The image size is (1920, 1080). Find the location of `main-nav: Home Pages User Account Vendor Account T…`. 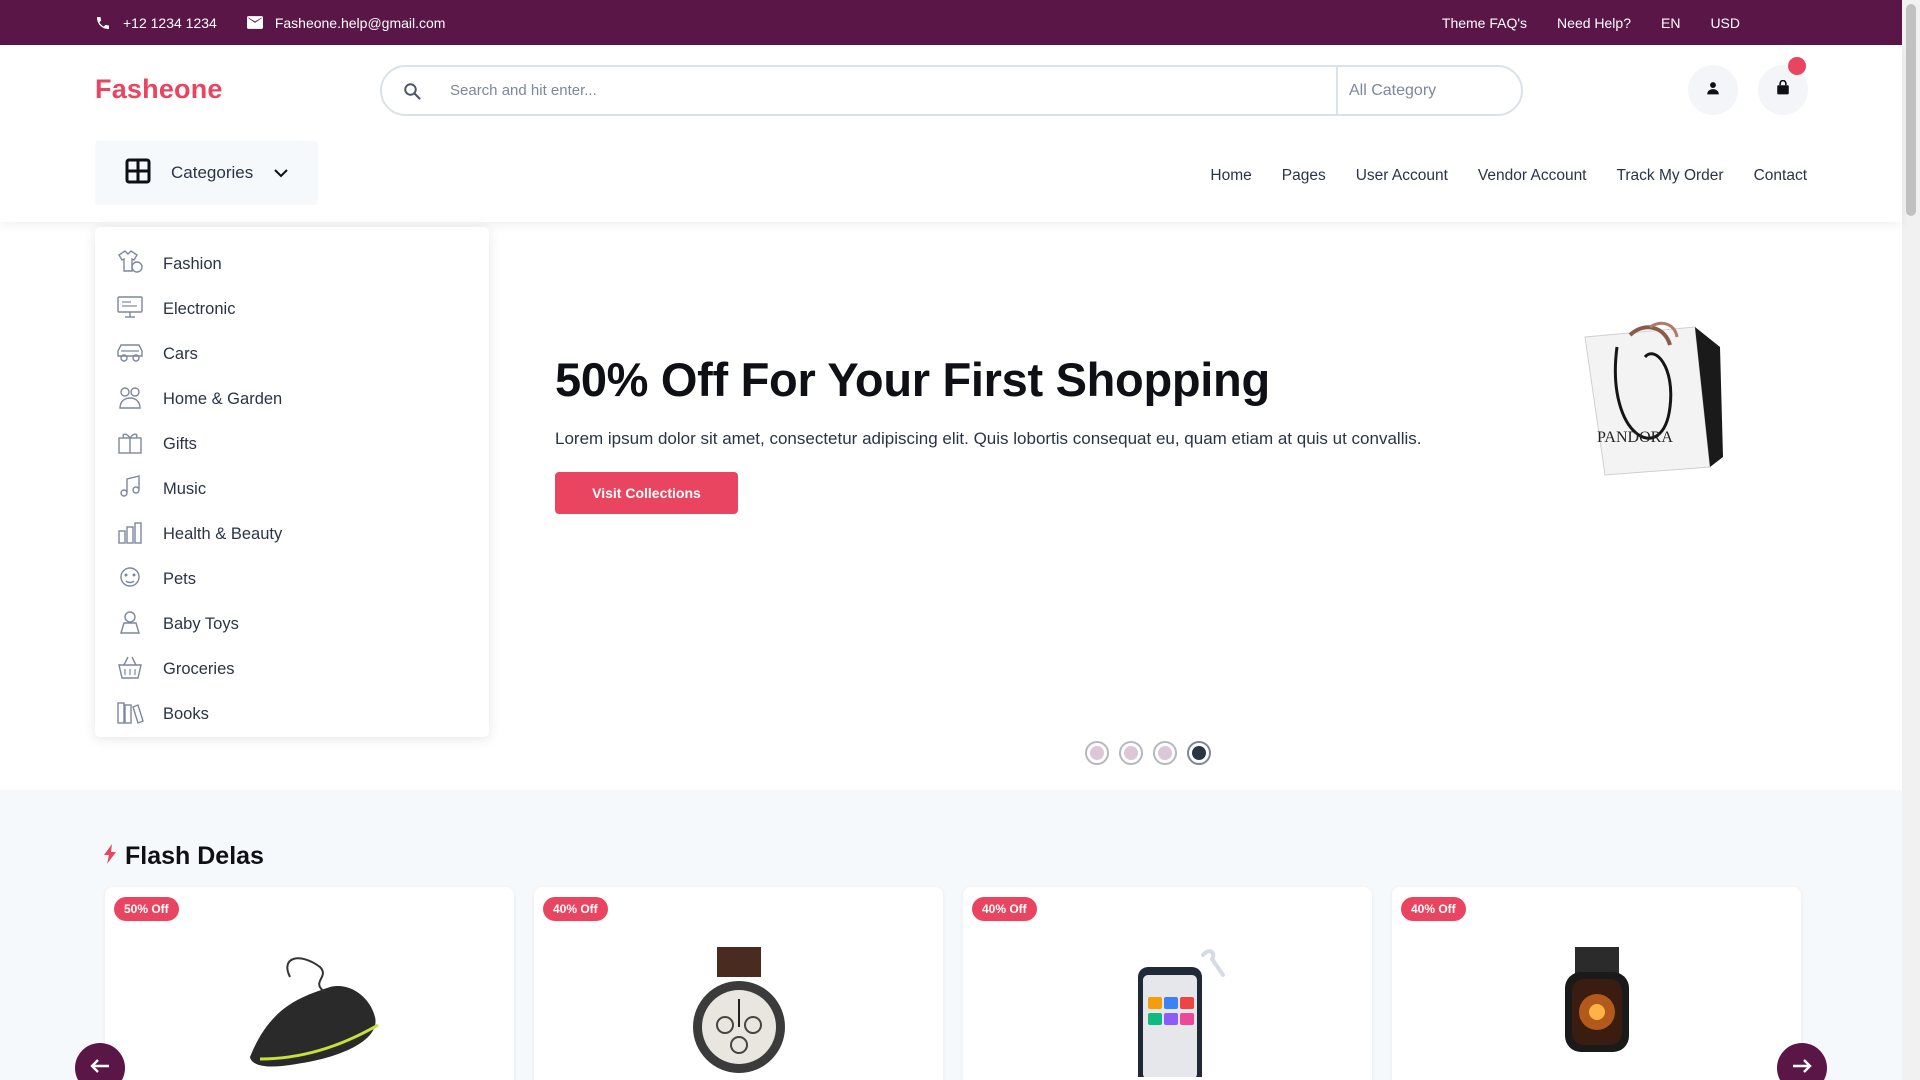

main-nav: Home Pages User Account Vendor Account T… is located at coordinates (1508, 176).